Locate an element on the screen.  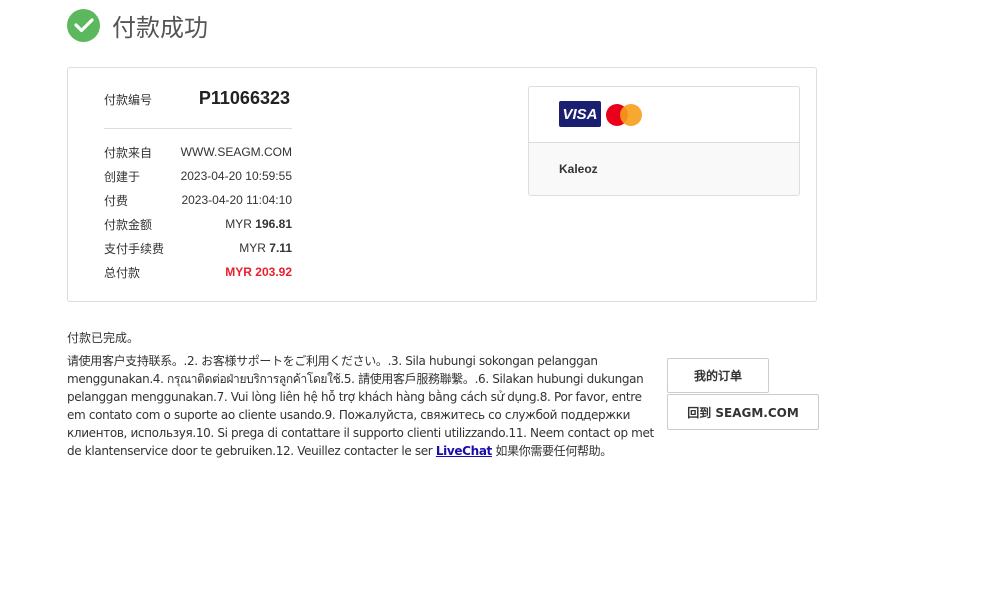
card-logos: VISA is located at coordinates (664, 115).